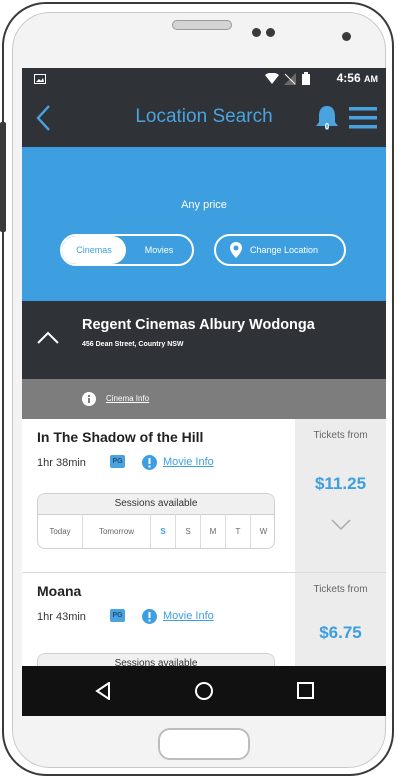 Image resolution: width=398 pixels, height=782 pixels. Describe the element at coordinates (204, 79) in the screenshot. I see `status-bar: 4:56 AM` at that location.